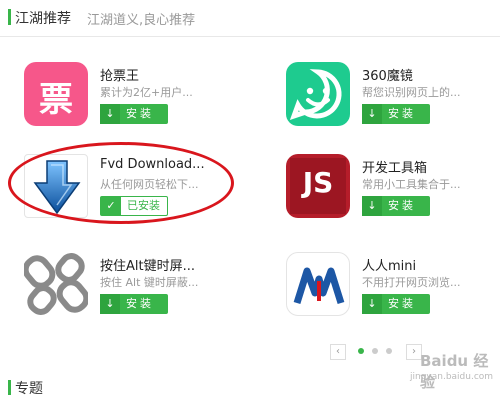 This screenshot has height=400, width=500. What do you see at coordinates (29, 389) in the screenshot?
I see `topics-title: 专题` at bounding box center [29, 389].